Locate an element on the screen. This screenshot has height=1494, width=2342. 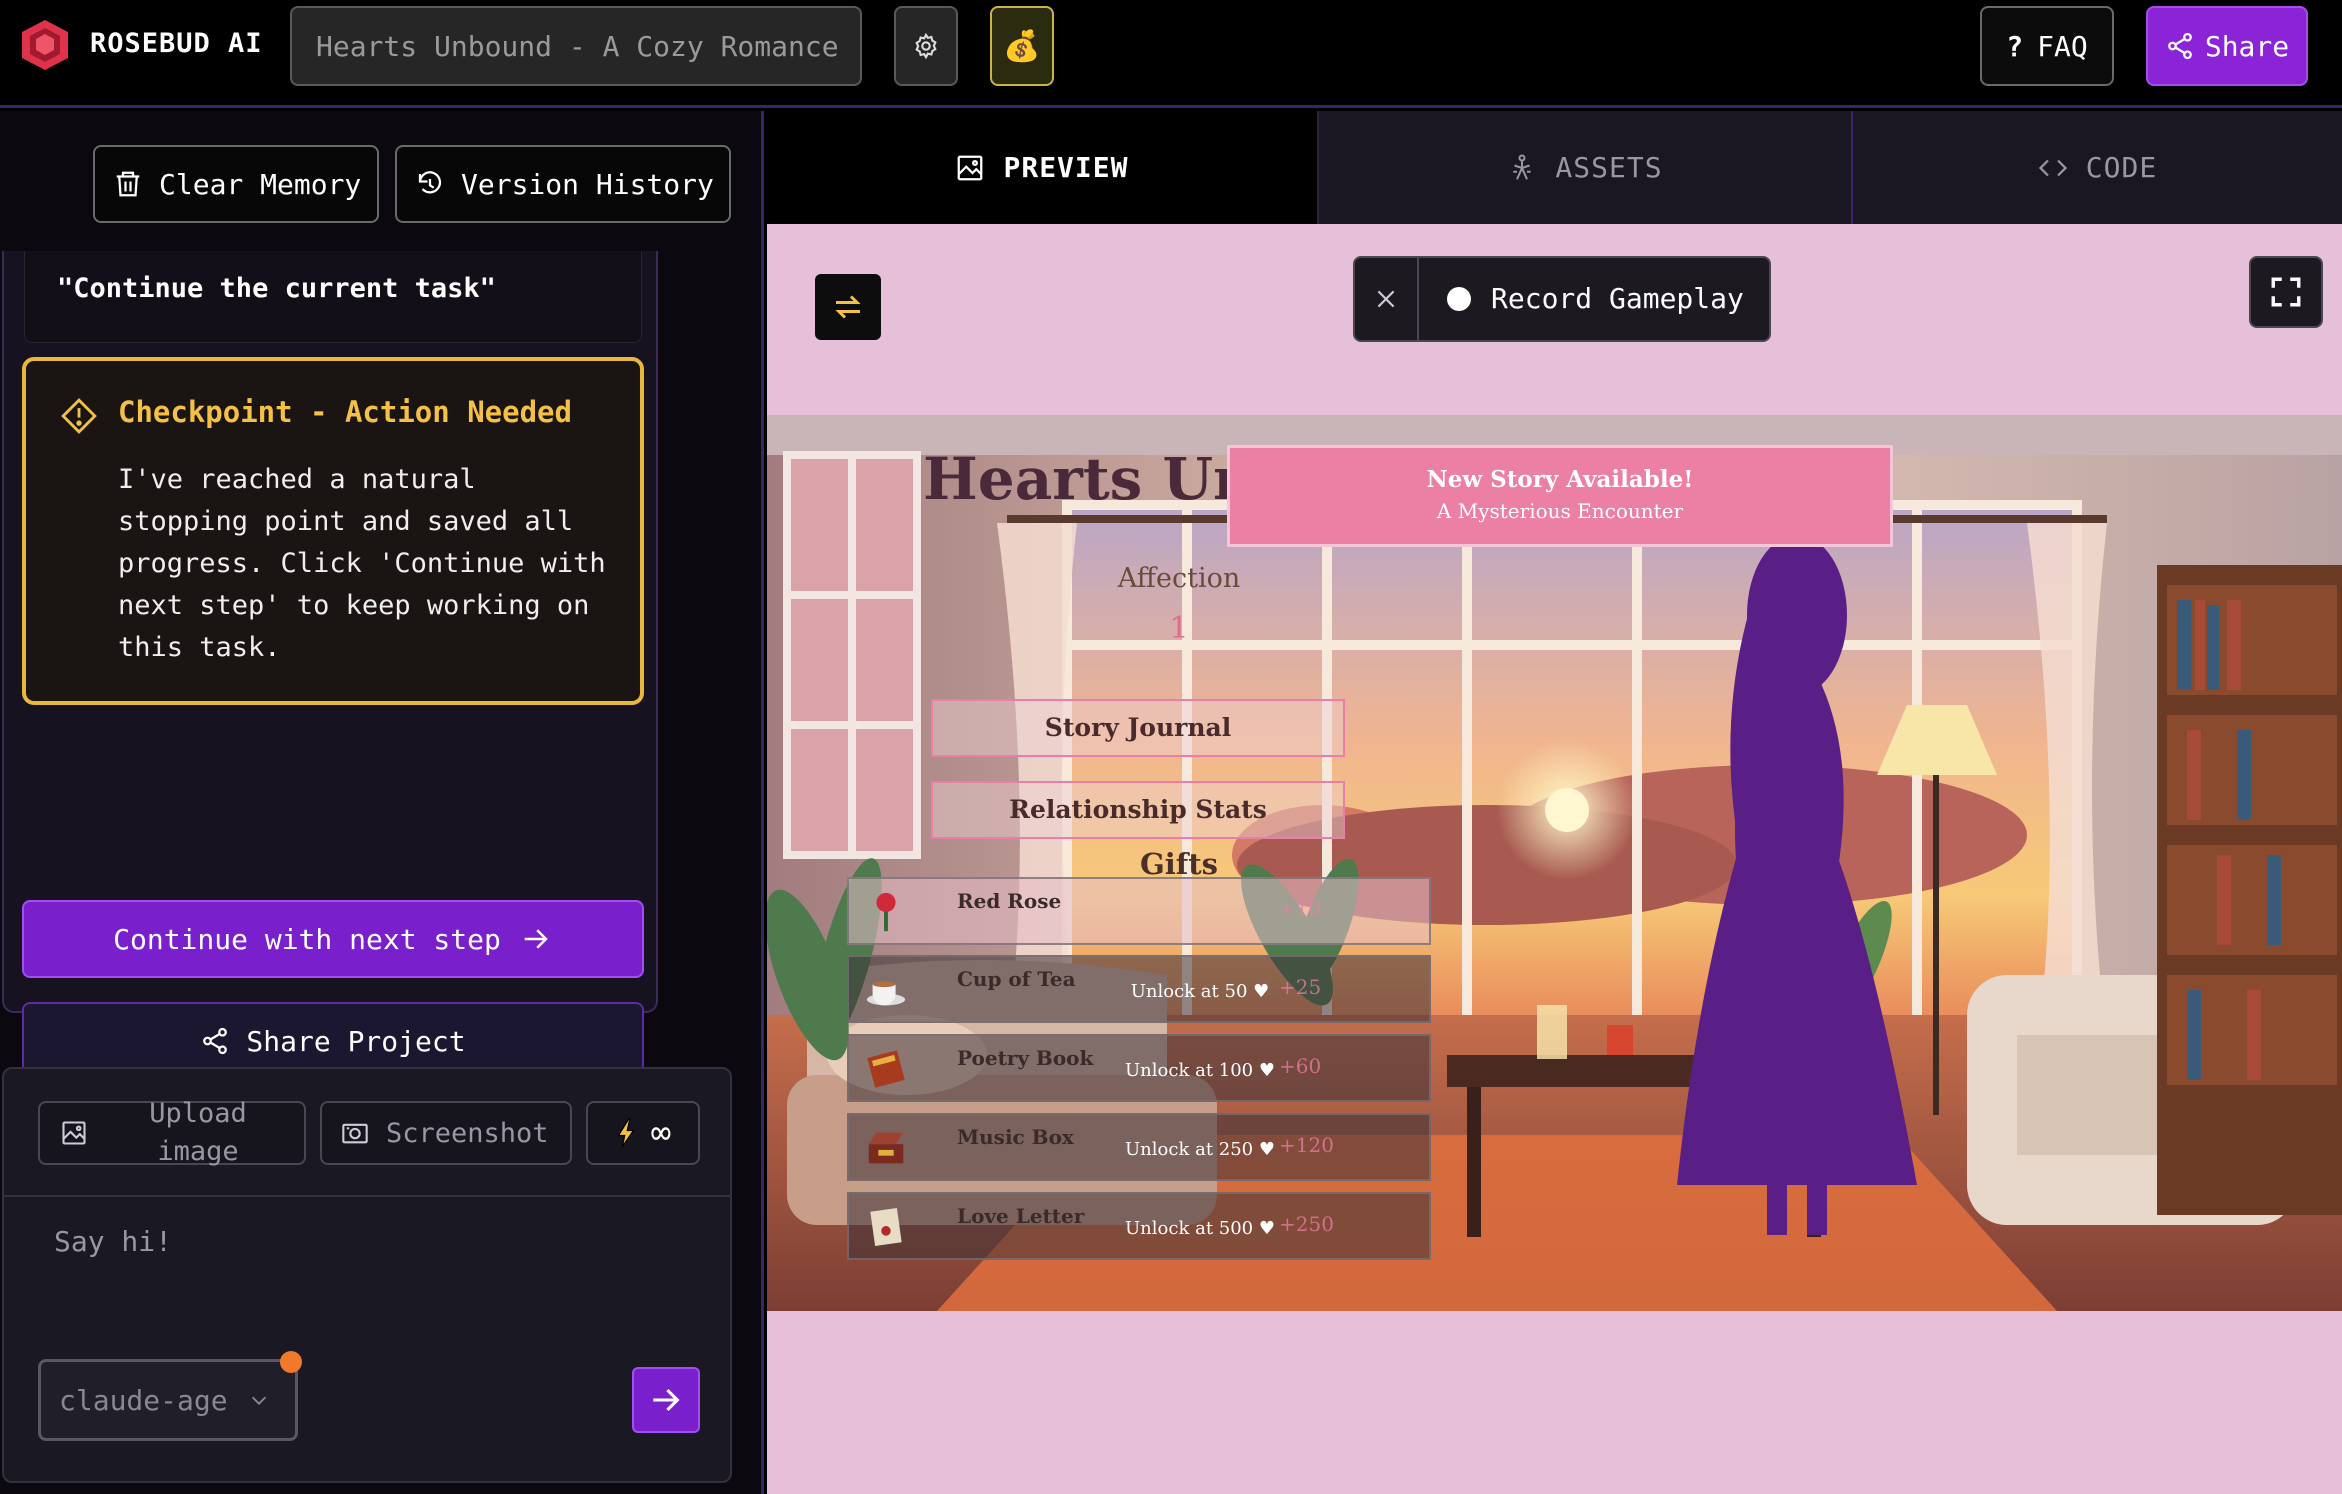
trash-icon is located at coordinates (128, 184).